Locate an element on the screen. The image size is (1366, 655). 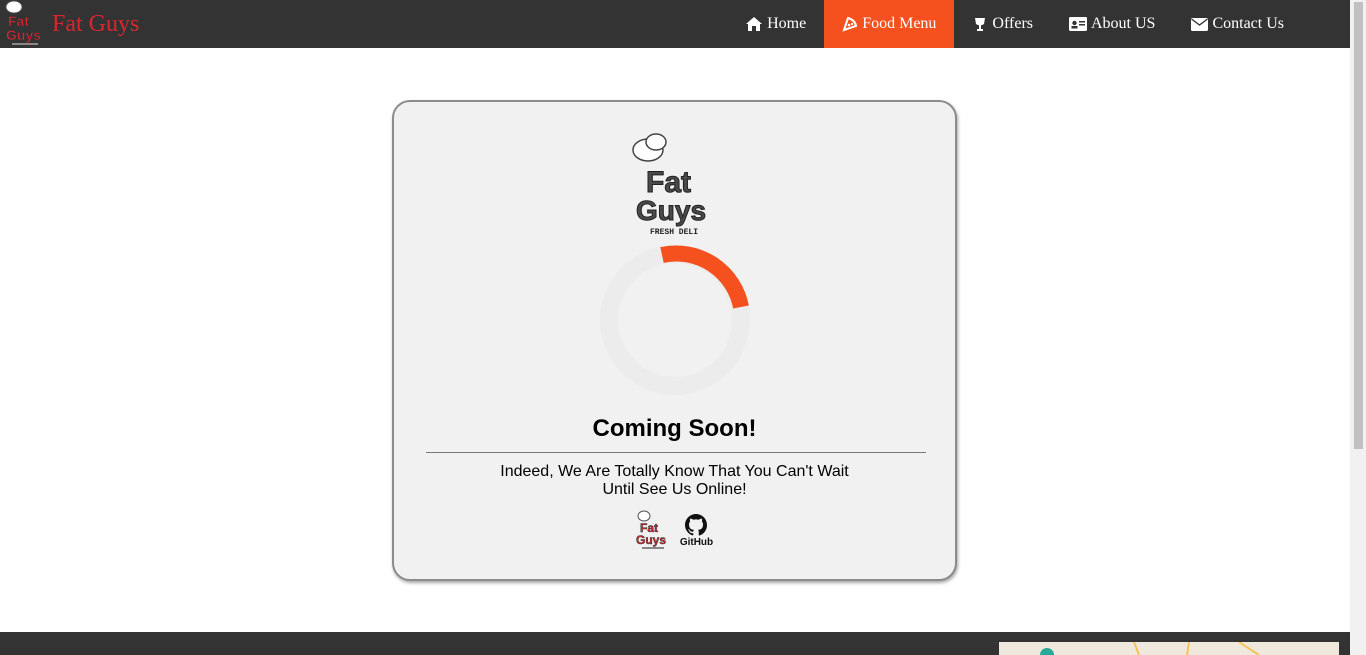
nav-item-label: Offers is located at coordinates (1012, 23).